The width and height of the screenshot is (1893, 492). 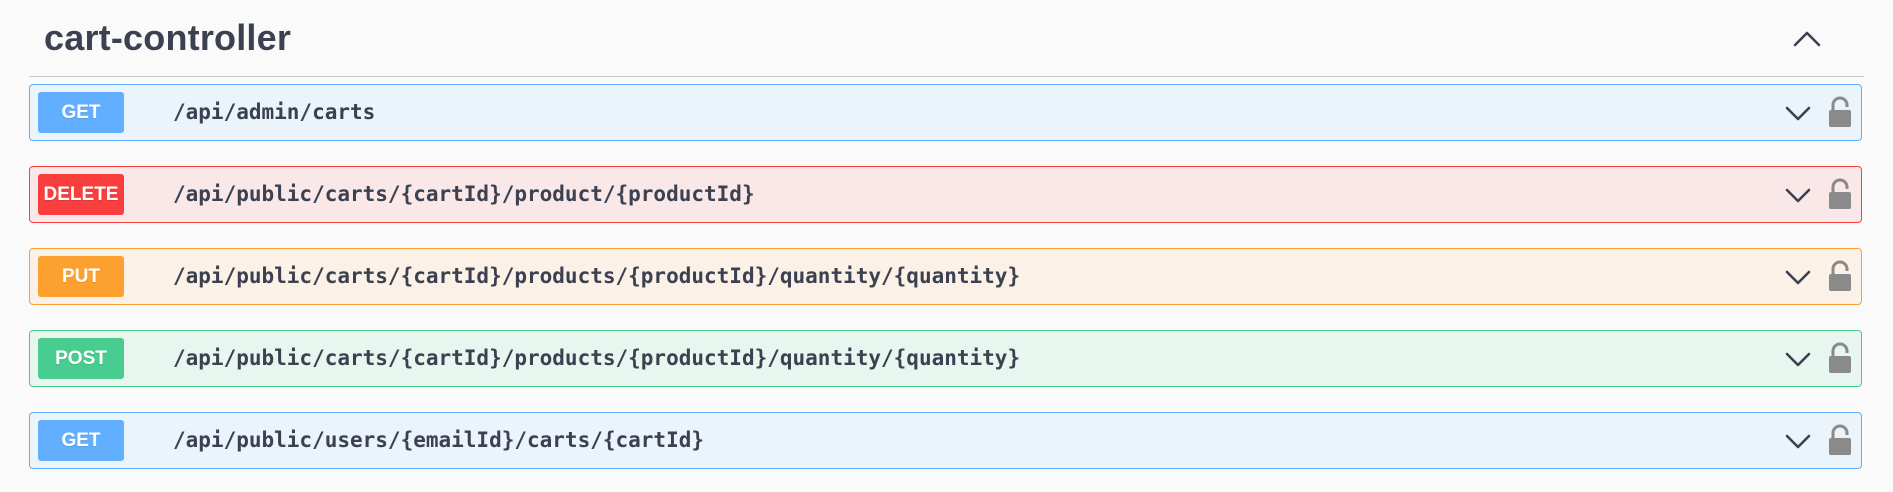 What do you see at coordinates (274, 112) in the screenshot?
I see `operation-path: /api/admin/carts` at bounding box center [274, 112].